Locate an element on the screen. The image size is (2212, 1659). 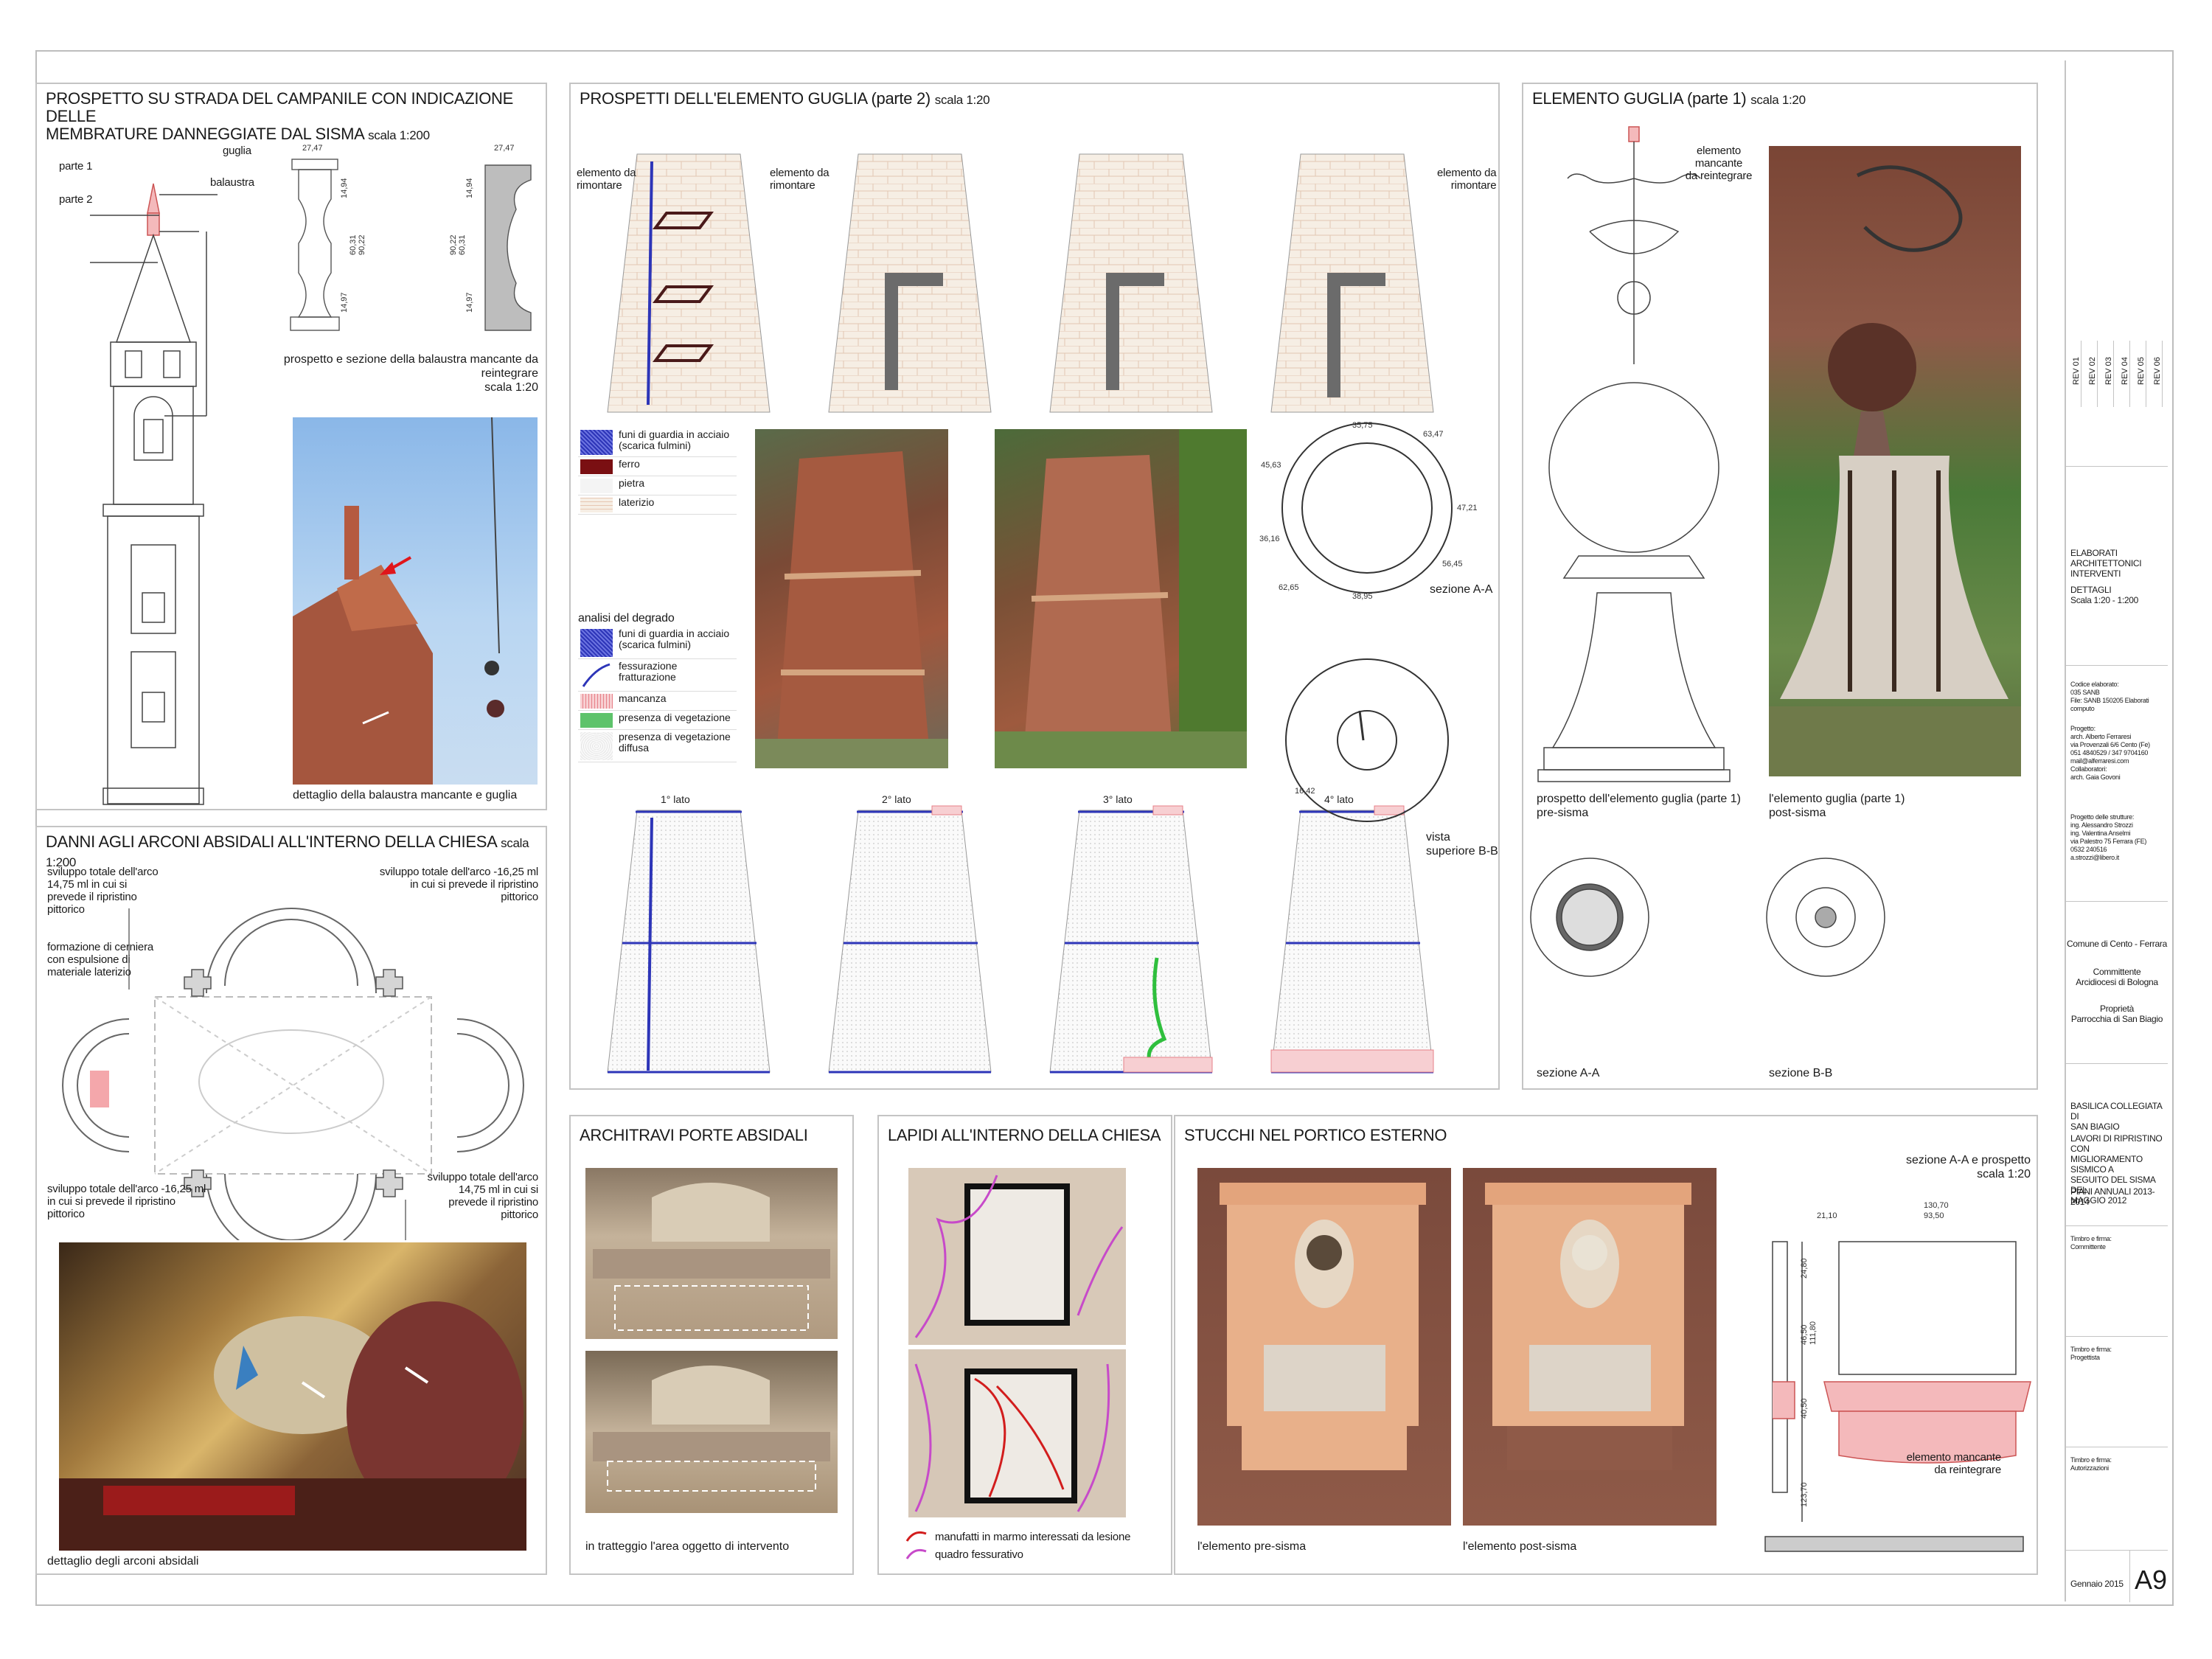
label-elem-left: elemento da rimontare is located at coordinates (606, 179).